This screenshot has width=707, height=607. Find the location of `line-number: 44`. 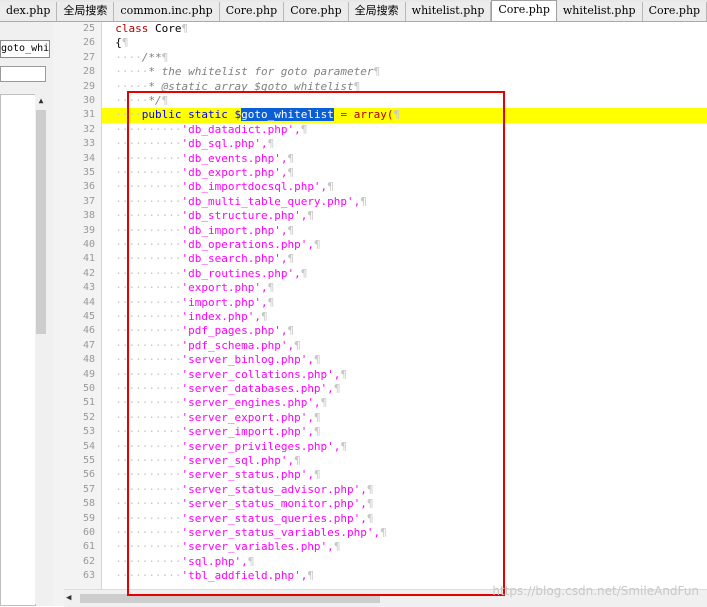

line-number: 44 is located at coordinates (88, 302).